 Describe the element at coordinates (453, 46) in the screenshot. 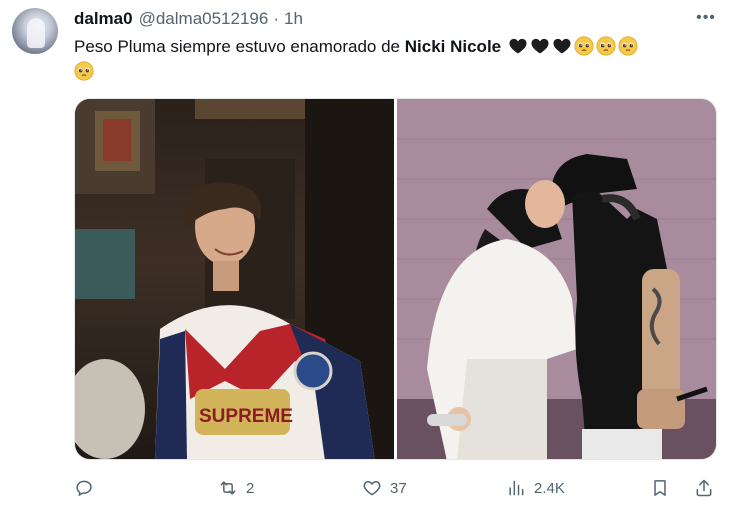

I see `tweet-text-bold: Nicki Nicole` at that location.